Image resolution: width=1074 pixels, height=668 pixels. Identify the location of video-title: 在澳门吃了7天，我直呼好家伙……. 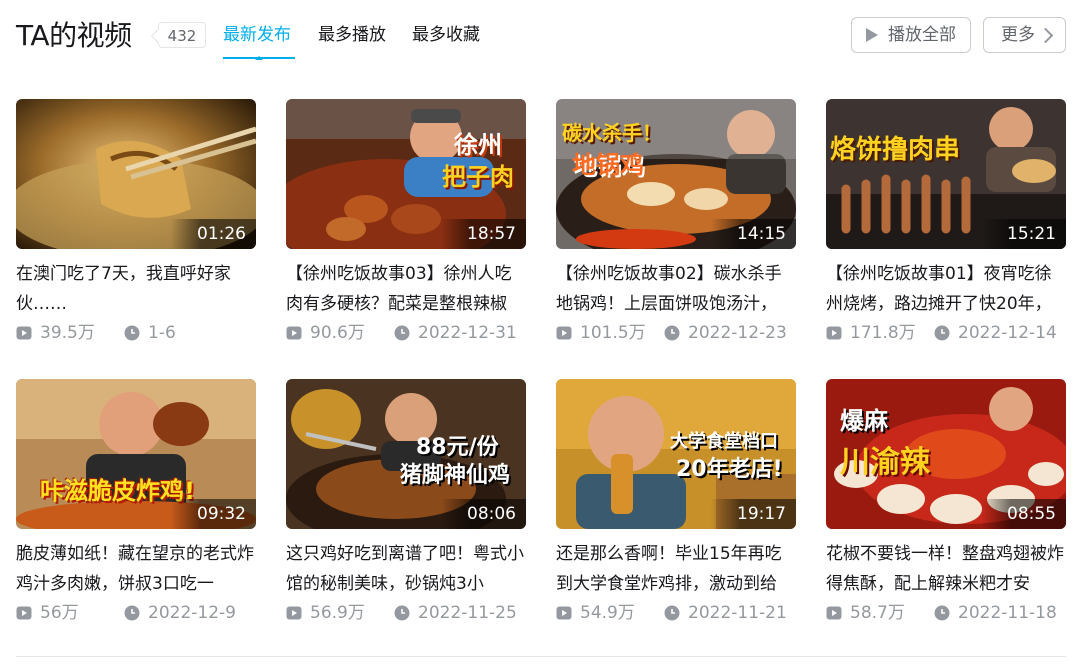
(136, 289).